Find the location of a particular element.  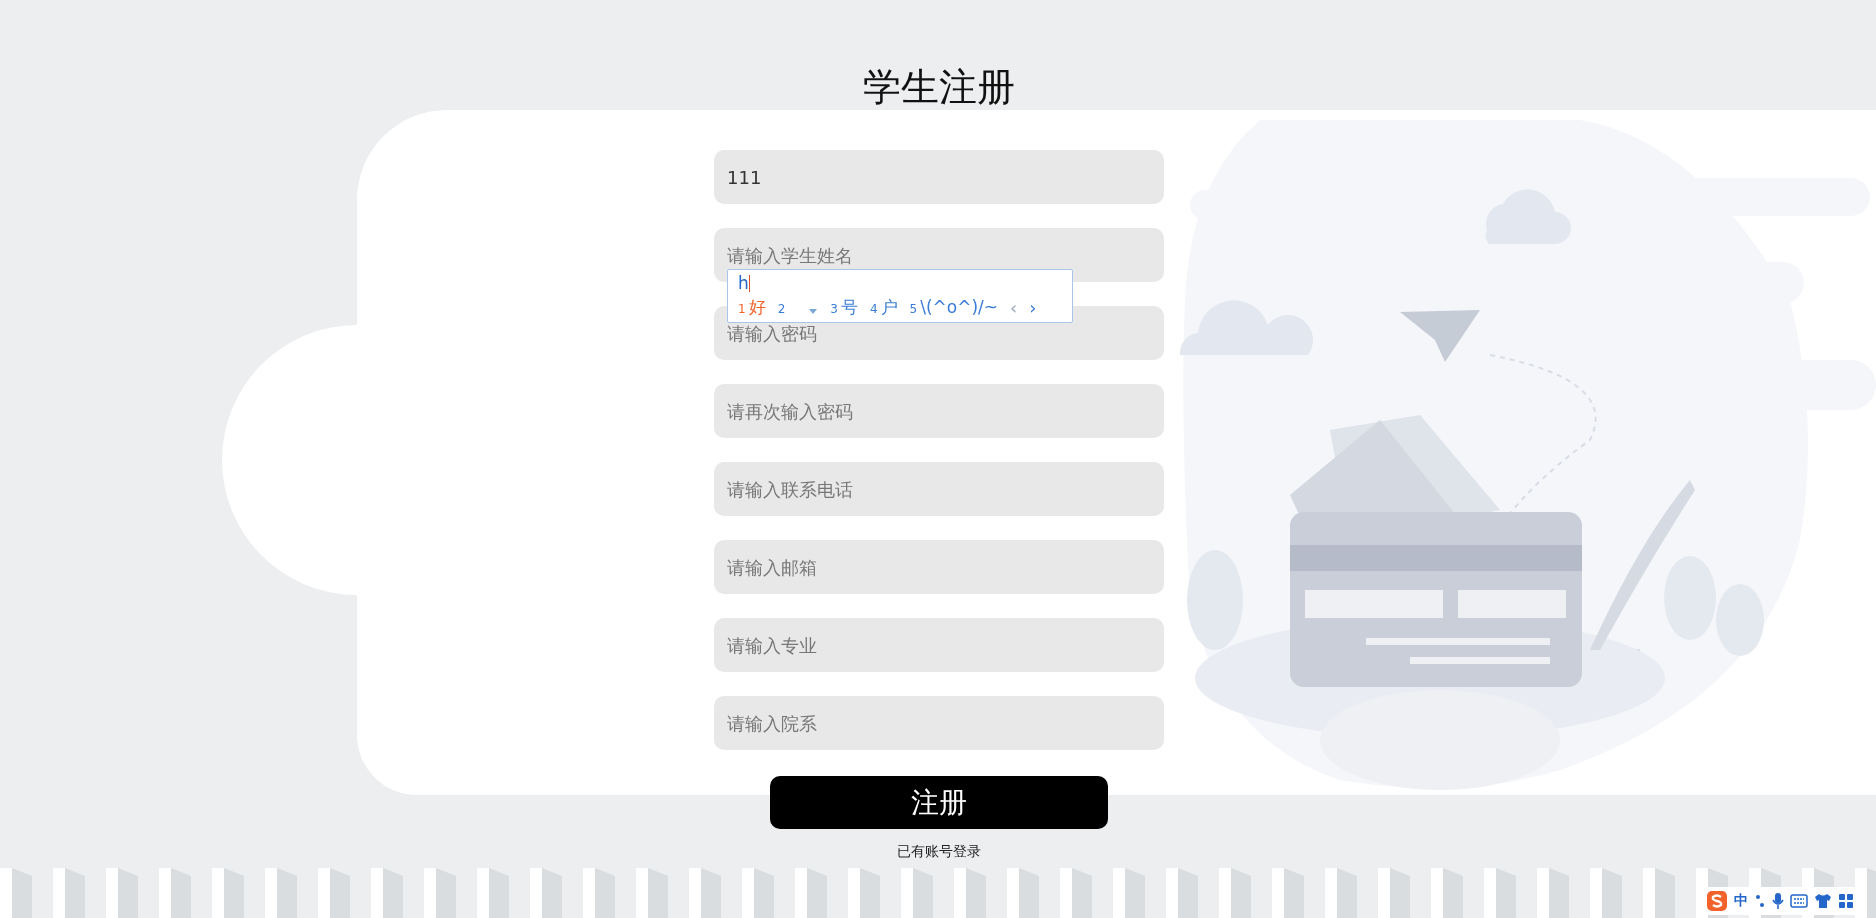

punctuation-icon is located at coordinates (1760, 901).